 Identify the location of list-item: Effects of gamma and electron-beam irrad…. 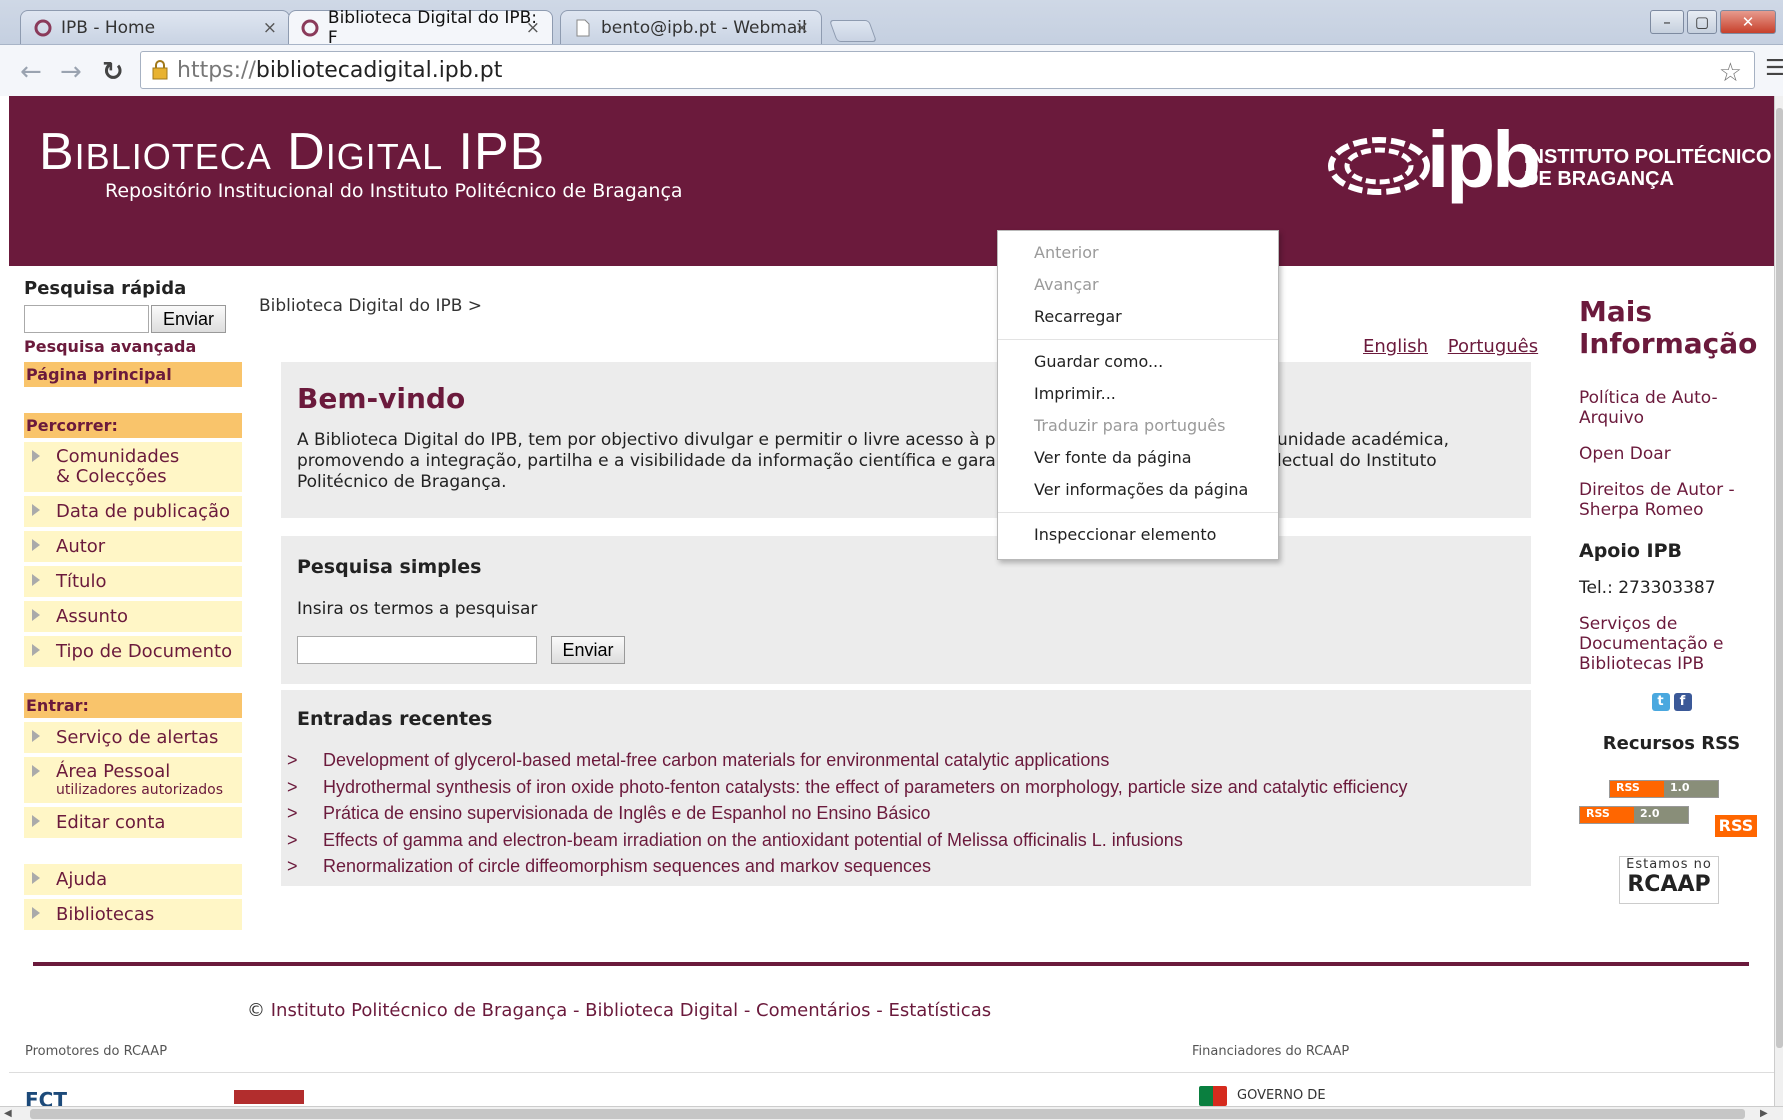
(847, 843).